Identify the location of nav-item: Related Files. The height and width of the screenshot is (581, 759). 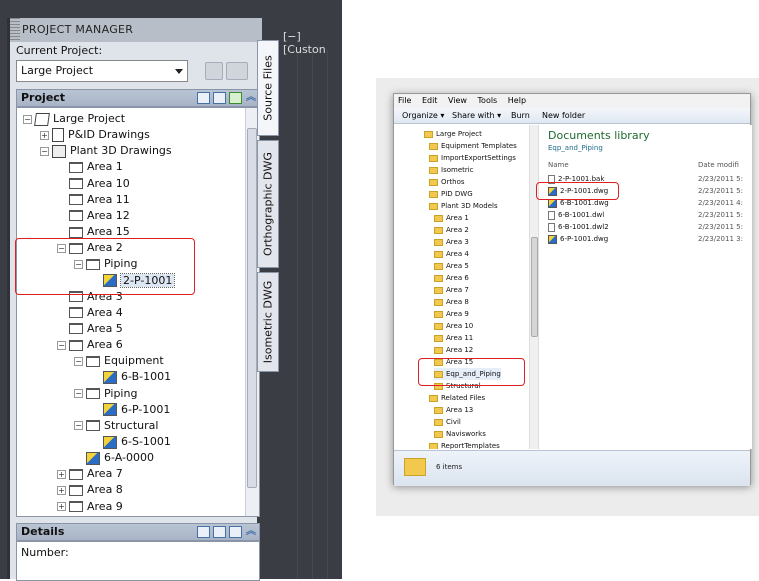
(457, 398).